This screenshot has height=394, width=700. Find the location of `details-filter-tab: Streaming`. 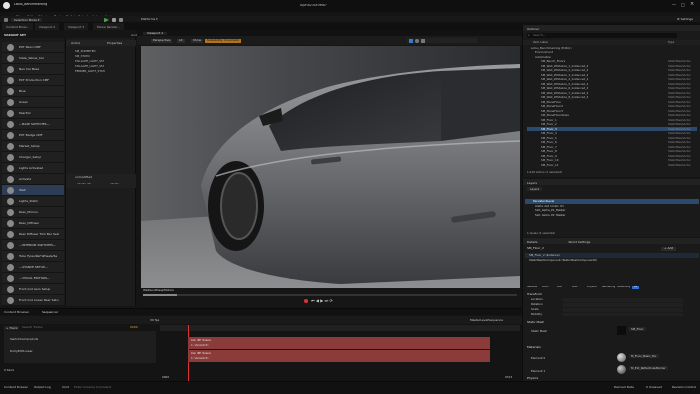

details-filter-tab: Streaming is located at coordinates (623, 287).